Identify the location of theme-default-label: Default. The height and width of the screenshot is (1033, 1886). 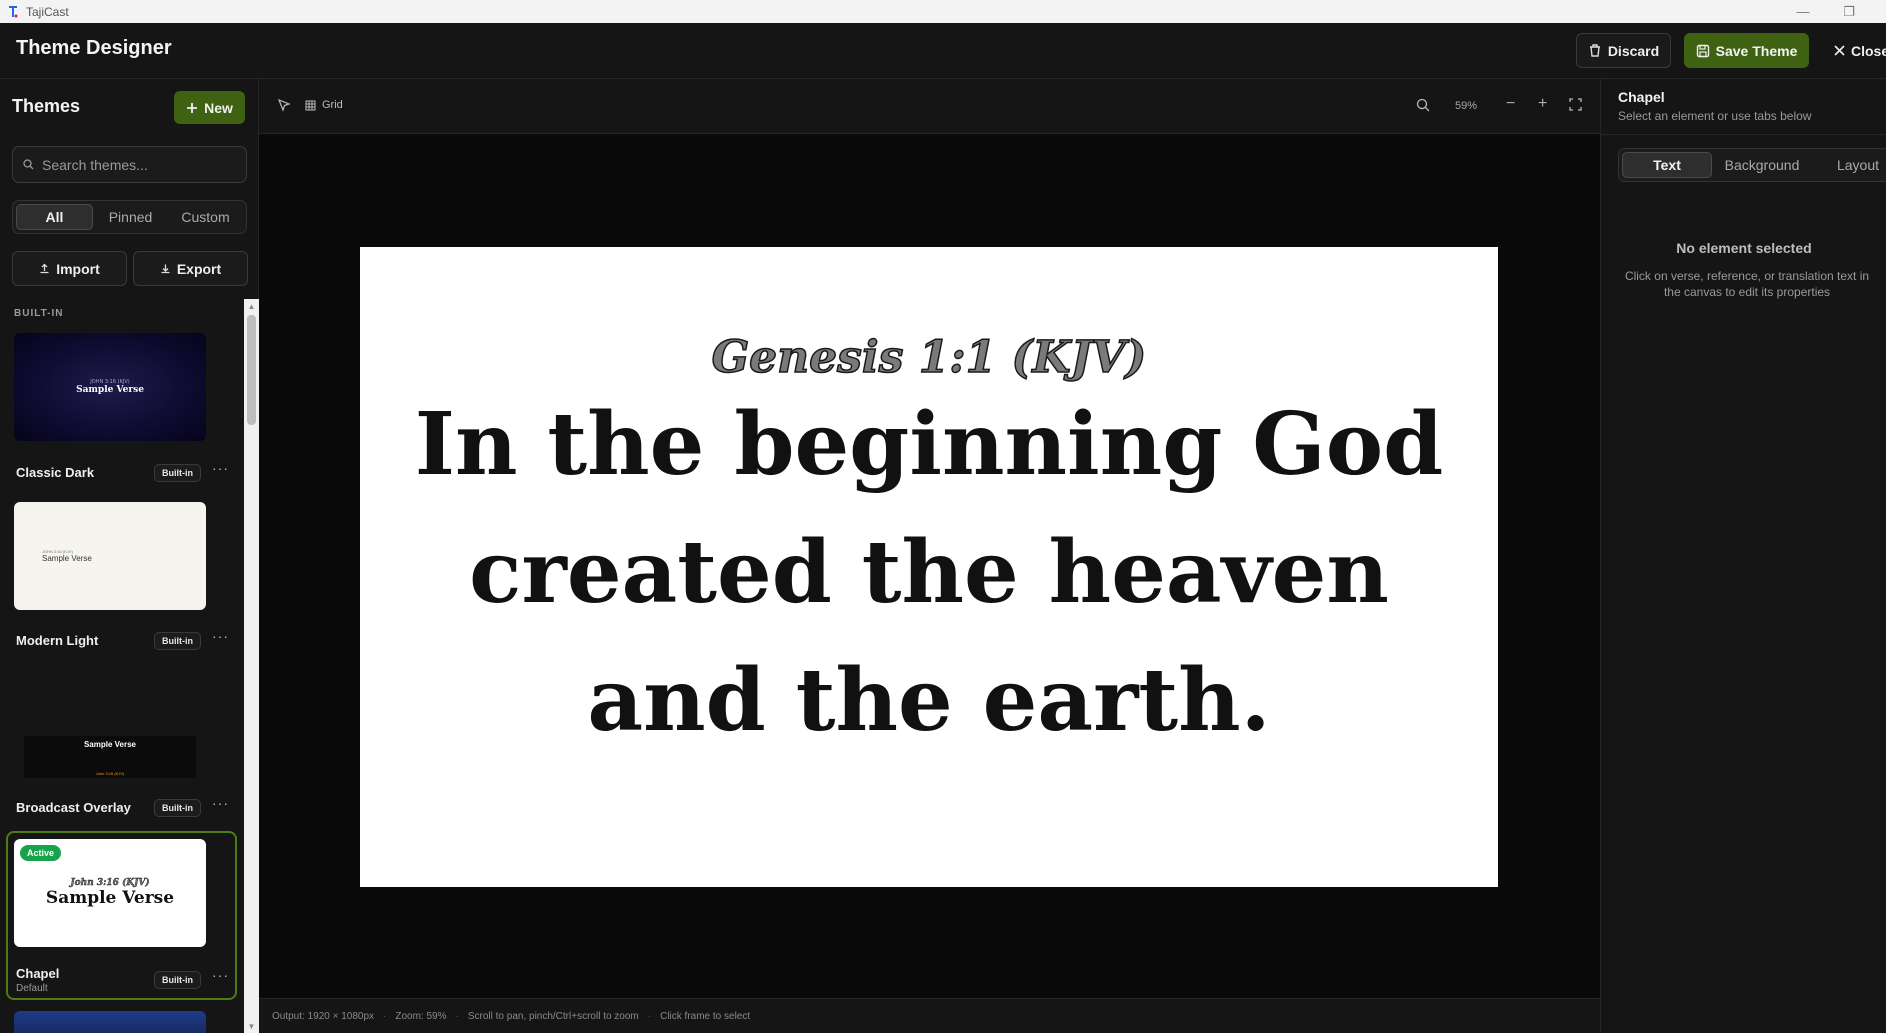
(32, 988).